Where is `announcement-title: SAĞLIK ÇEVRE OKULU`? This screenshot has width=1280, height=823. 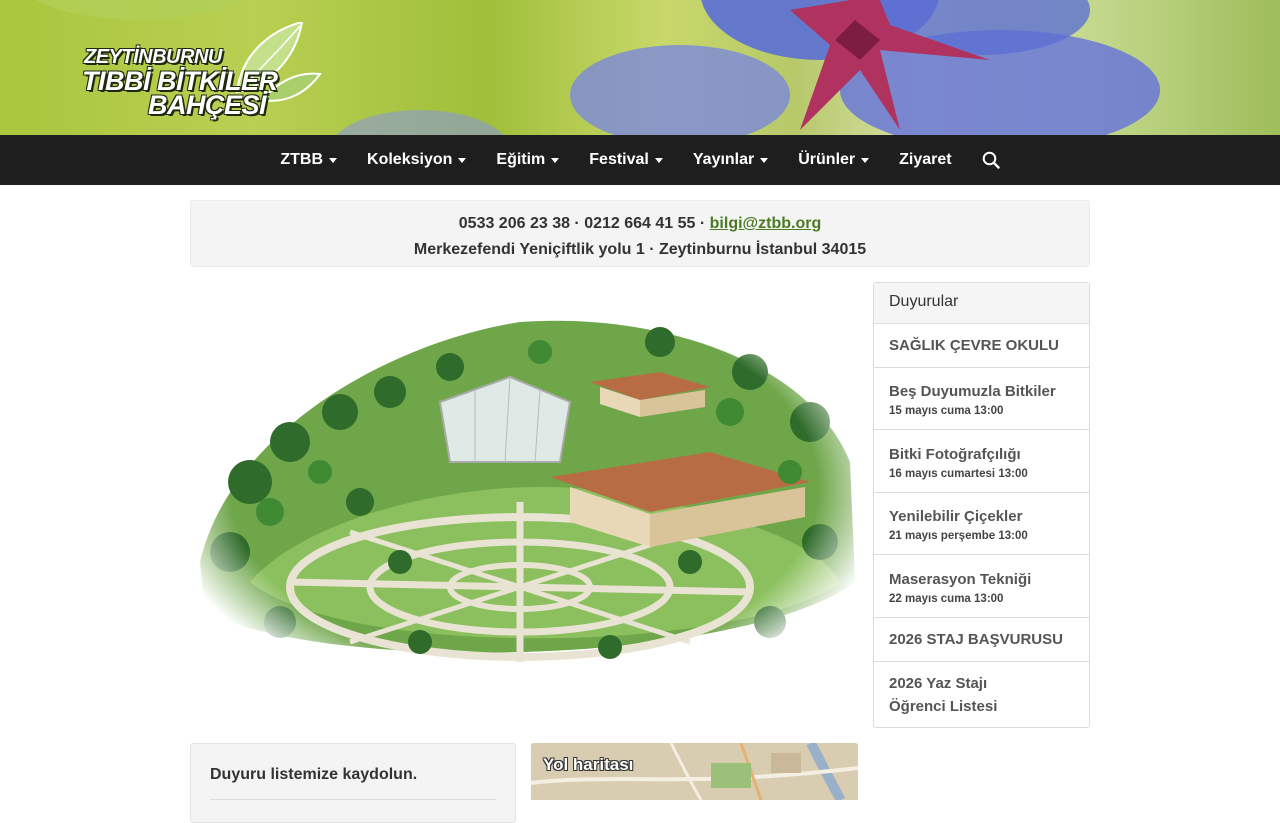 announcement-title: SAĞLIK ÇEVRE OKULU is located at coordinates (974, 345).